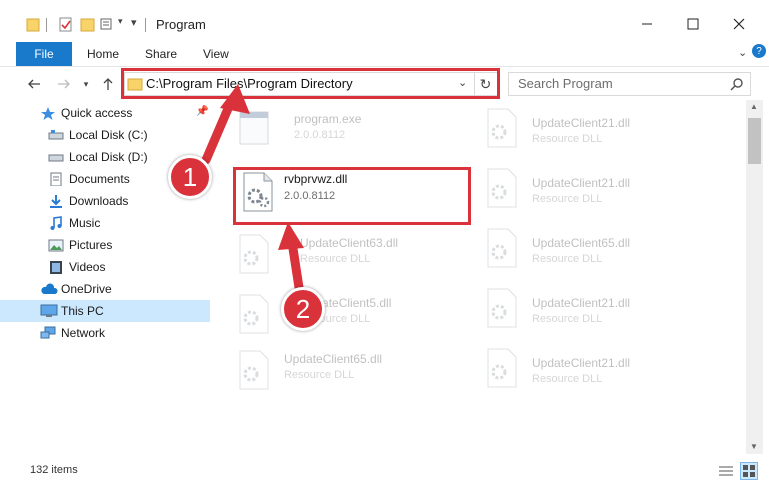  What do you see at coordinates (296, 268) in the screenshot?
I see `arrow-2-shaft` at bounding box center [296, 268].